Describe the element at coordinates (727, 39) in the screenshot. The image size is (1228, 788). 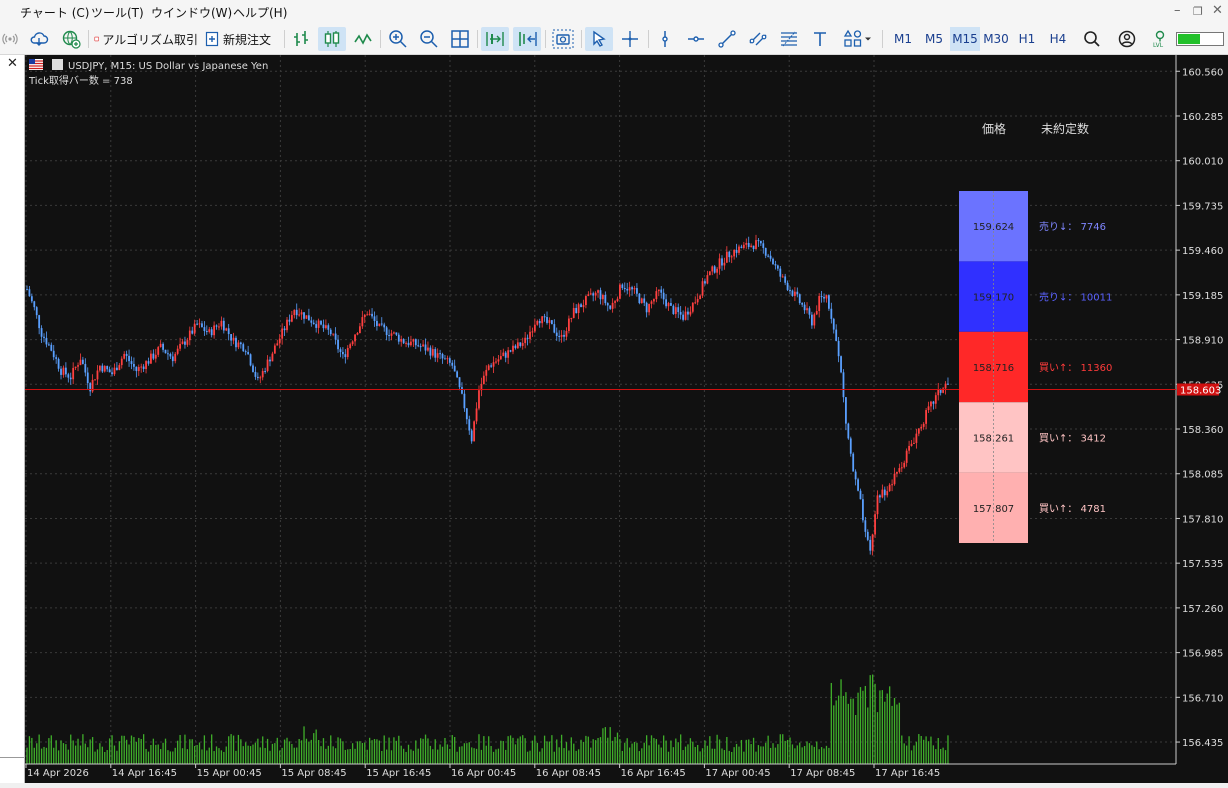
I see `trend-line-icon` at that location.